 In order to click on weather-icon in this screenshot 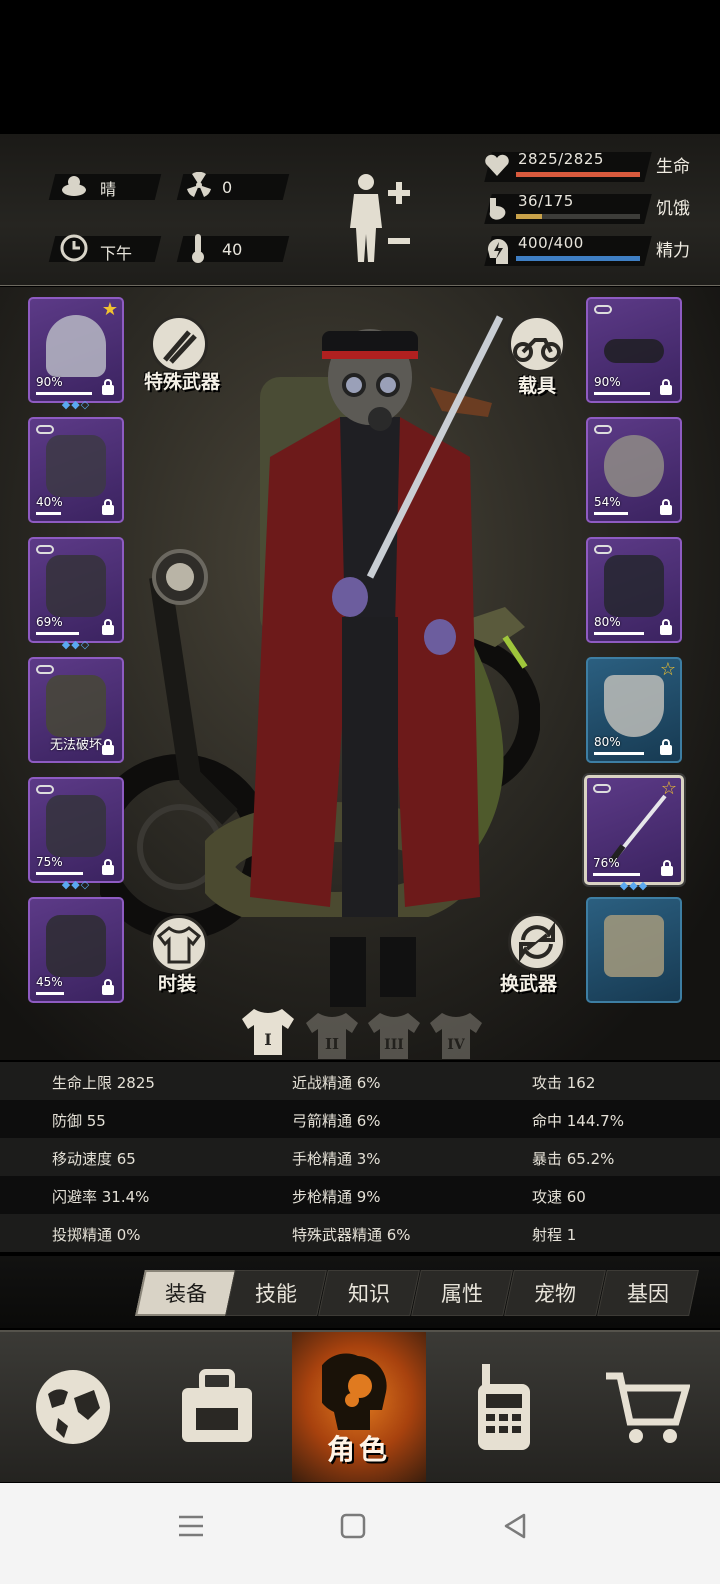, I will do `click(74, 186)`.